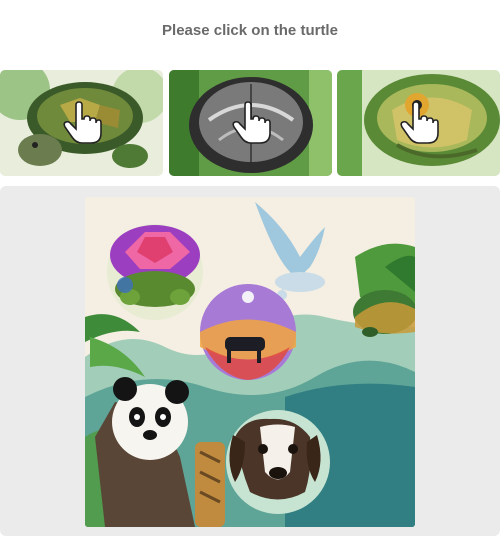 The height and width of the screenshot is (536, 500). Describe the element at coordinates (250, 30) in the screenshot. I see `captcha-prompt: Please click on the turtle` at that location.